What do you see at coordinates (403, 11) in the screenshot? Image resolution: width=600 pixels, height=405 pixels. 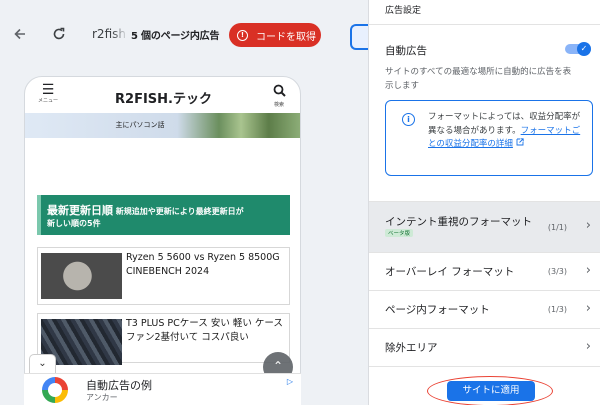 I see `panel-title: 広告設定` at bounding box center [403, 11].